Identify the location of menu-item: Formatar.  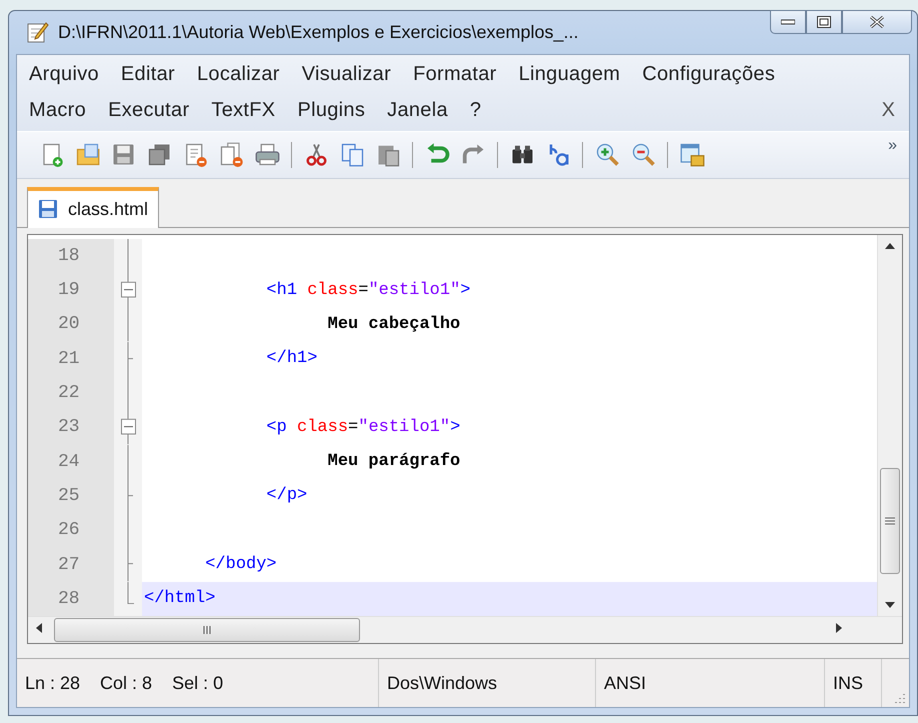
(458, 74).